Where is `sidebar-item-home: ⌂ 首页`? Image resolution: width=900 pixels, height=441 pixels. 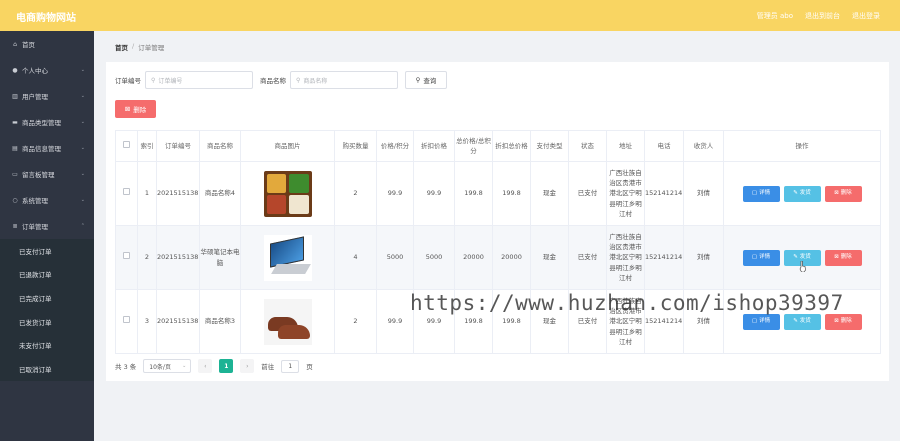
sidebar-item-home: ⌂ 首页 is located at coordinates (47, 44).